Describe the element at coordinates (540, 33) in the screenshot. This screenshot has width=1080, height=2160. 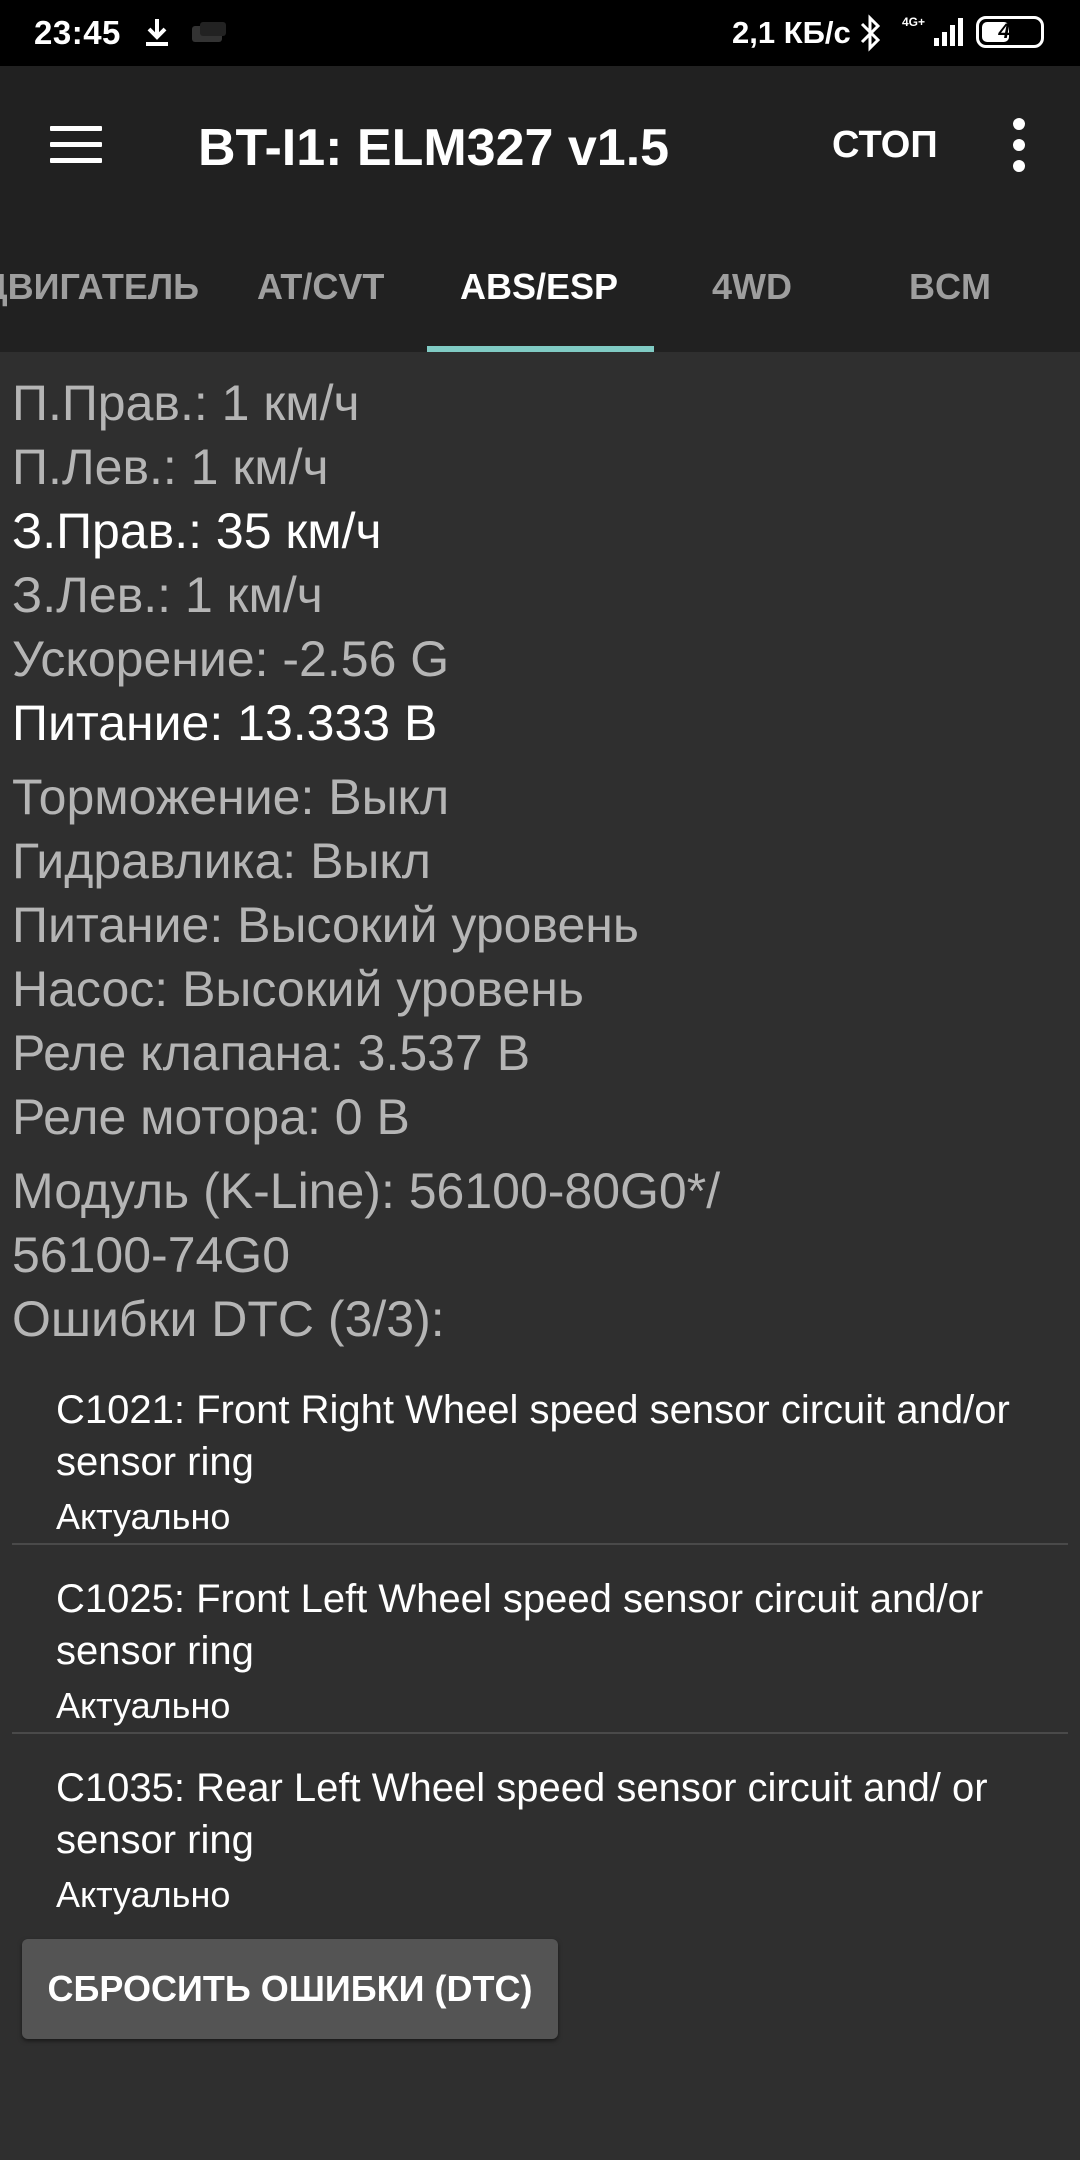
I see `status-bar: 23:45 2,1 КБ/с 4G+ 49` at that location.